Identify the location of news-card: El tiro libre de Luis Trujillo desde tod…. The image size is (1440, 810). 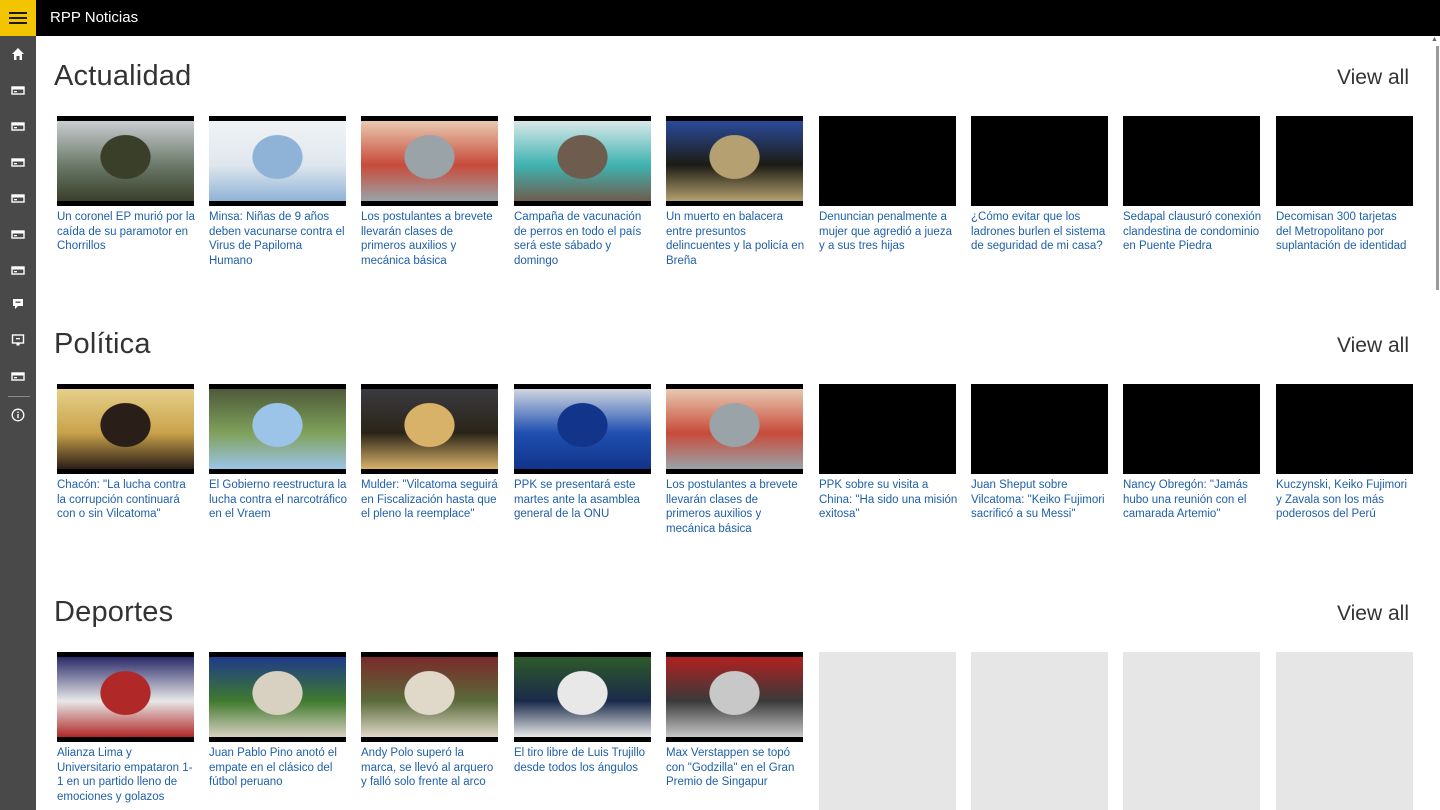
(582, 731).